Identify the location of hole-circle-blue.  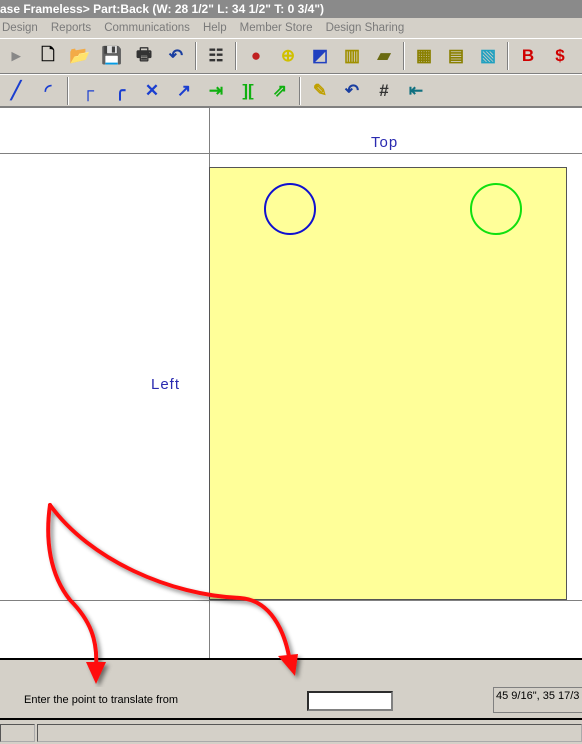
(290, 209).